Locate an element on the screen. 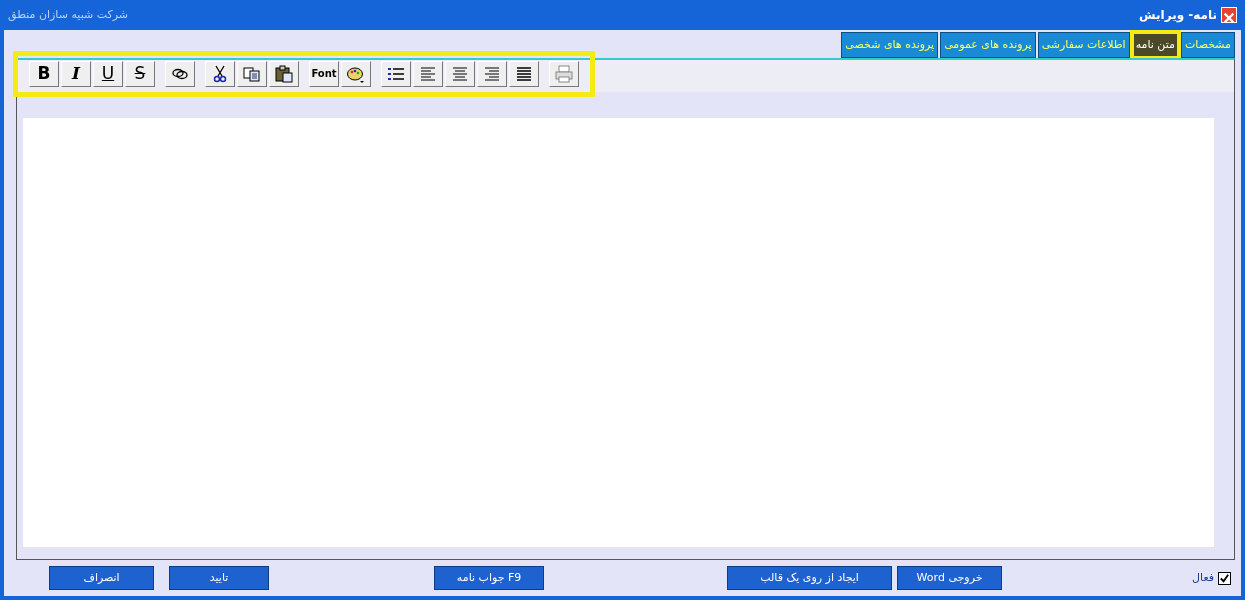 This screenshot has height=600, width=1245. format-button: U is located at coordinates (108, 73).